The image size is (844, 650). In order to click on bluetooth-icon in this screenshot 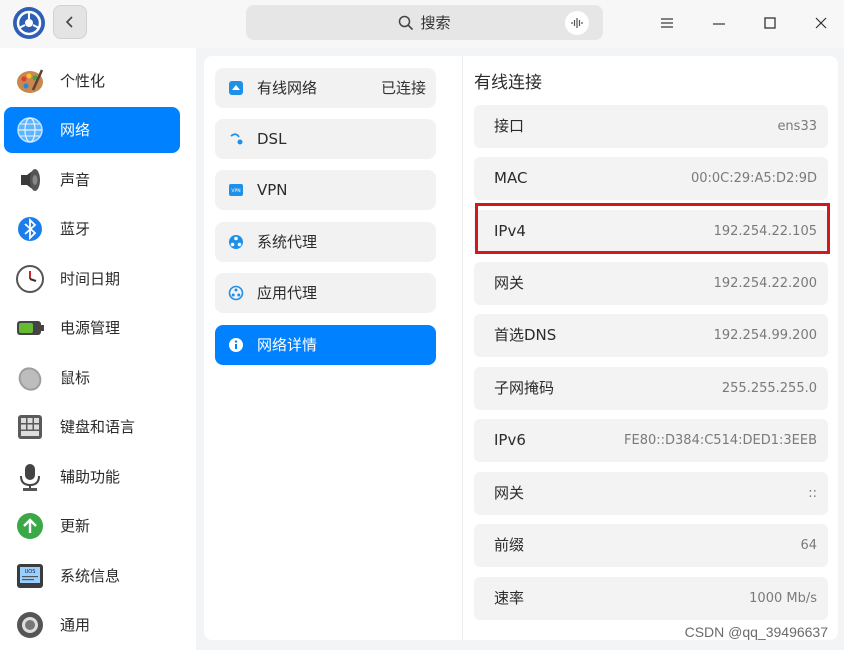, I will do `click(30, 229)`.